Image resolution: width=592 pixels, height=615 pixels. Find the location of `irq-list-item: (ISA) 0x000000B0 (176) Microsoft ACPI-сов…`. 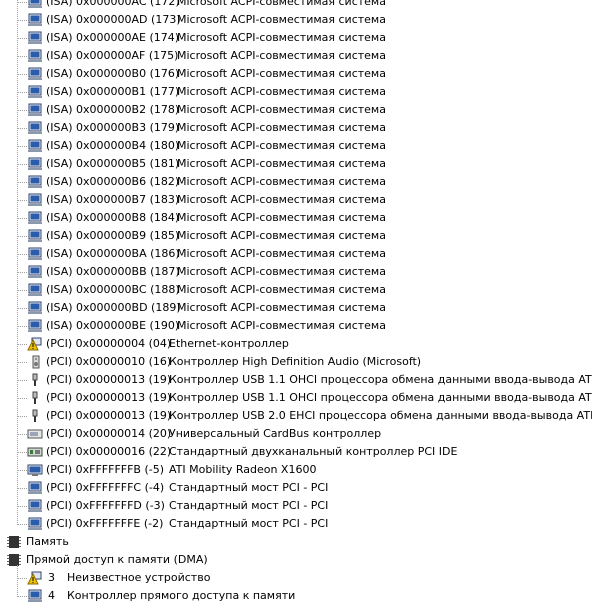

irq-list-item: (ISA) 0x000000B0 (176) Microsoft ACPI-сов… is located at coordinates (296, 74).